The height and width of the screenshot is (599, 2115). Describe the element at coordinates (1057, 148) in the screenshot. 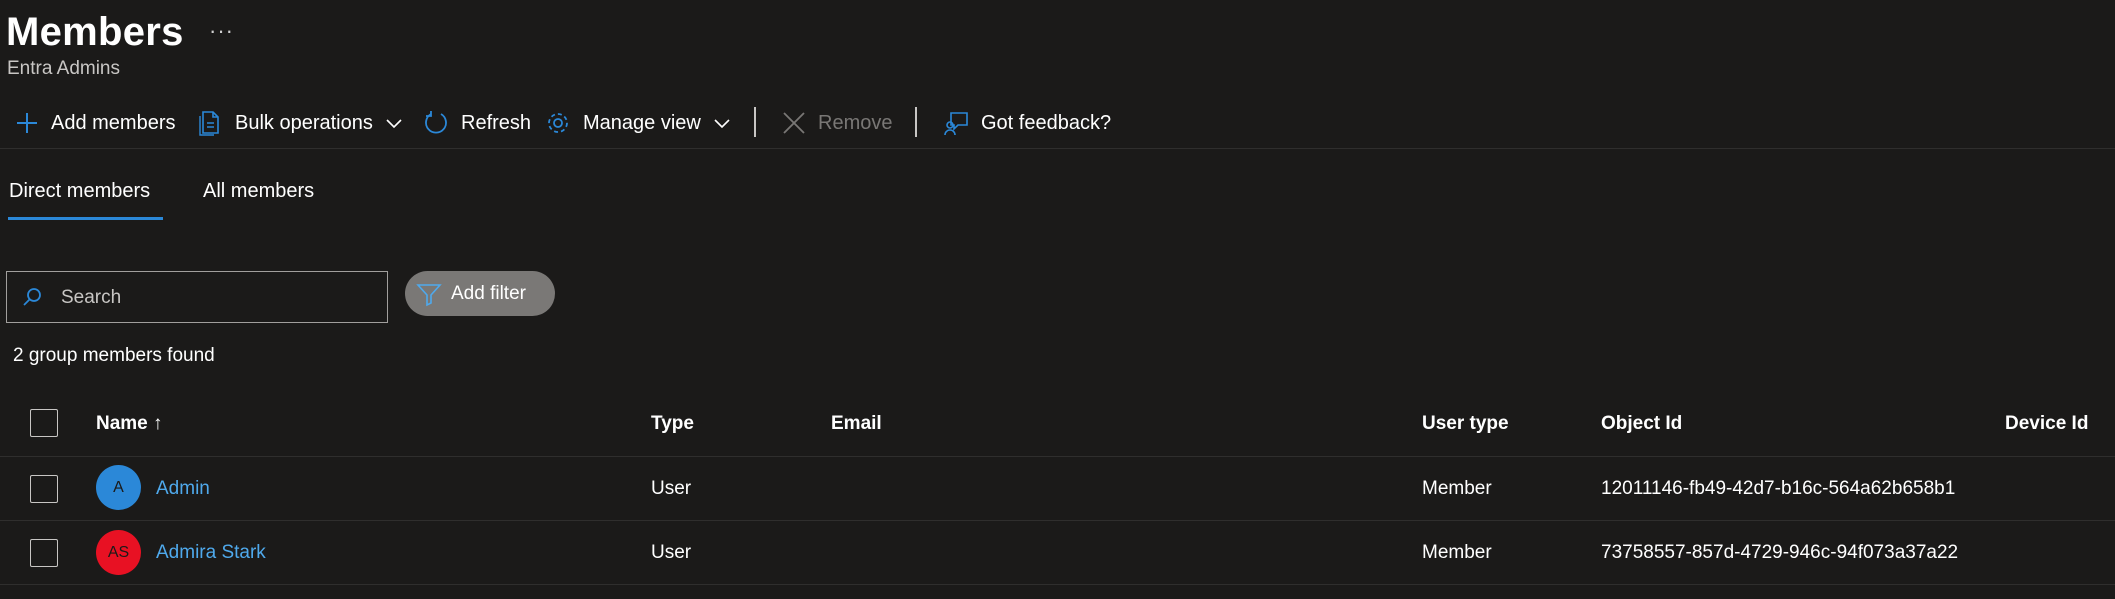

I see `toolbar-divider-line` at that location.